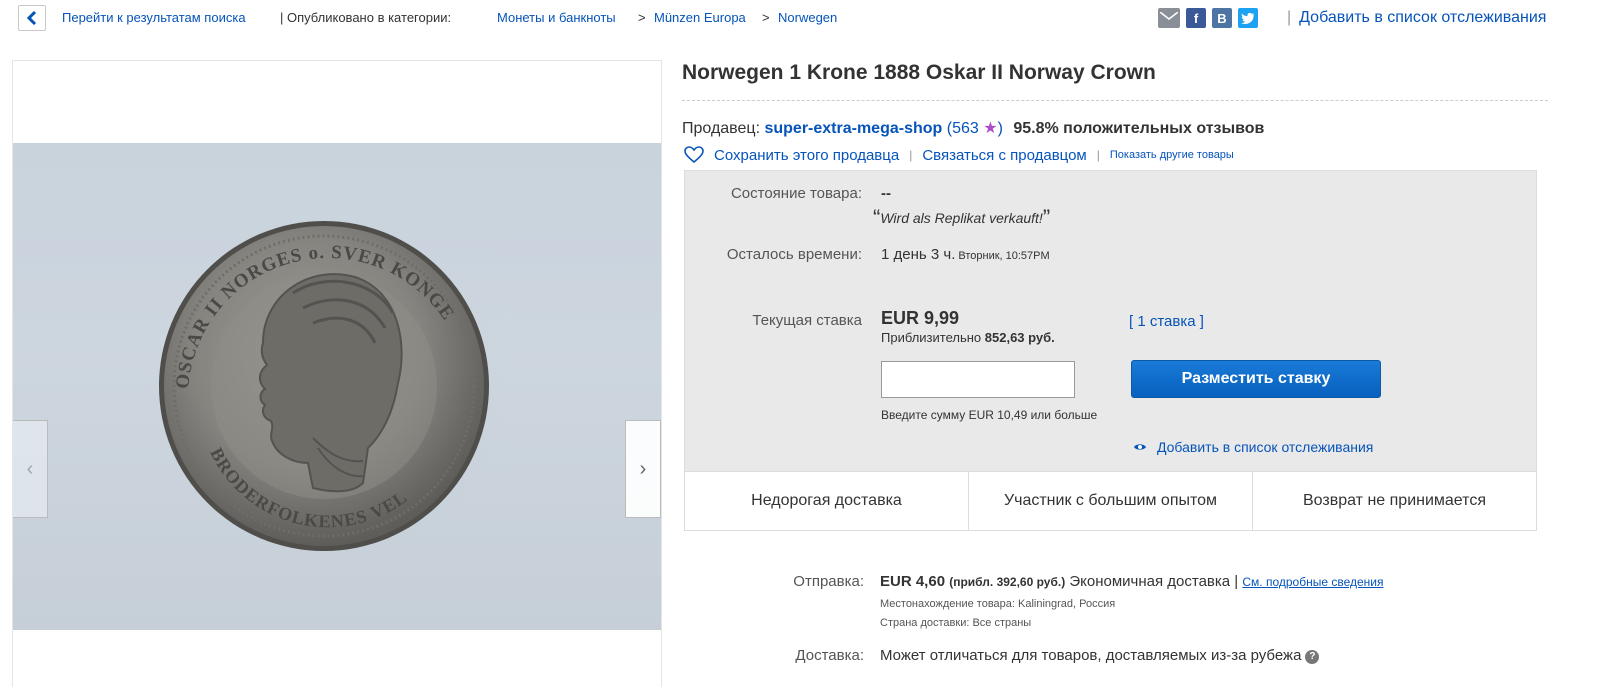  I want to click on approx-label: Приблизительно, so click(931, 337).